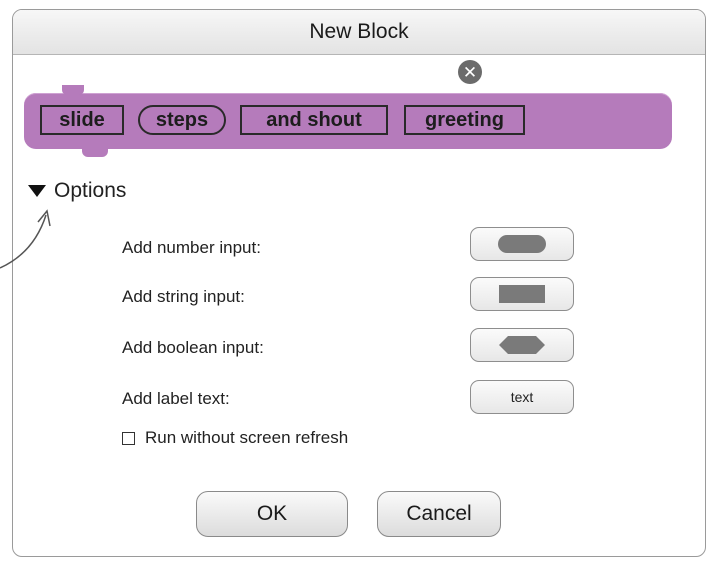  I want to click on add-boolean-input-button, so click(522, 345).